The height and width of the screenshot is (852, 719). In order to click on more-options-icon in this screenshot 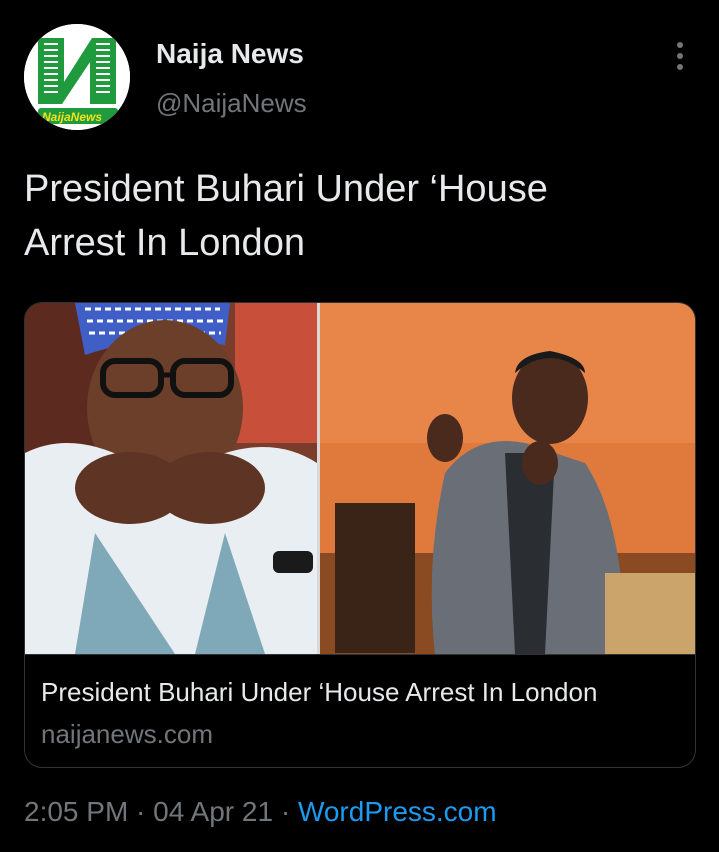, I will do `click(680, 56)`.